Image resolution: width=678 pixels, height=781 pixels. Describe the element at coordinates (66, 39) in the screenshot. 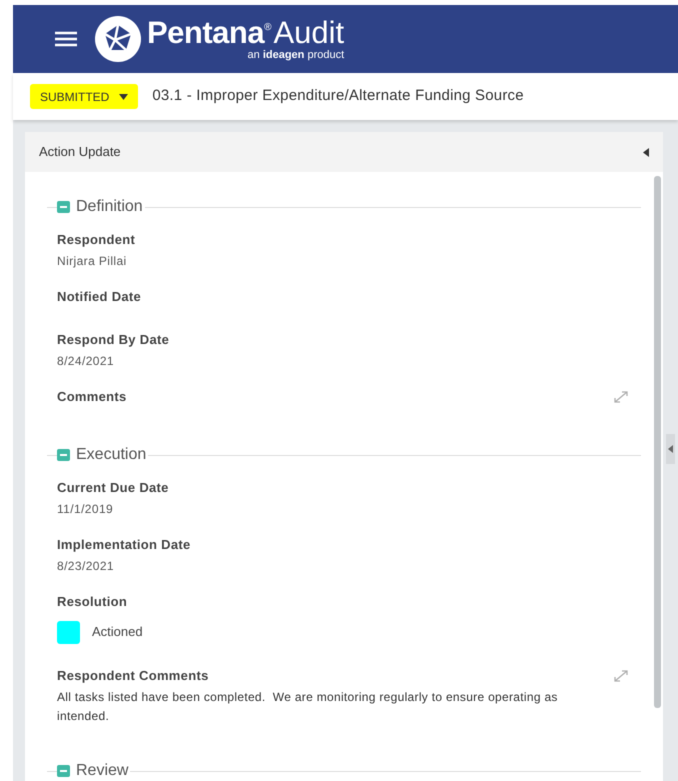

I see `menu-icon` at that location.